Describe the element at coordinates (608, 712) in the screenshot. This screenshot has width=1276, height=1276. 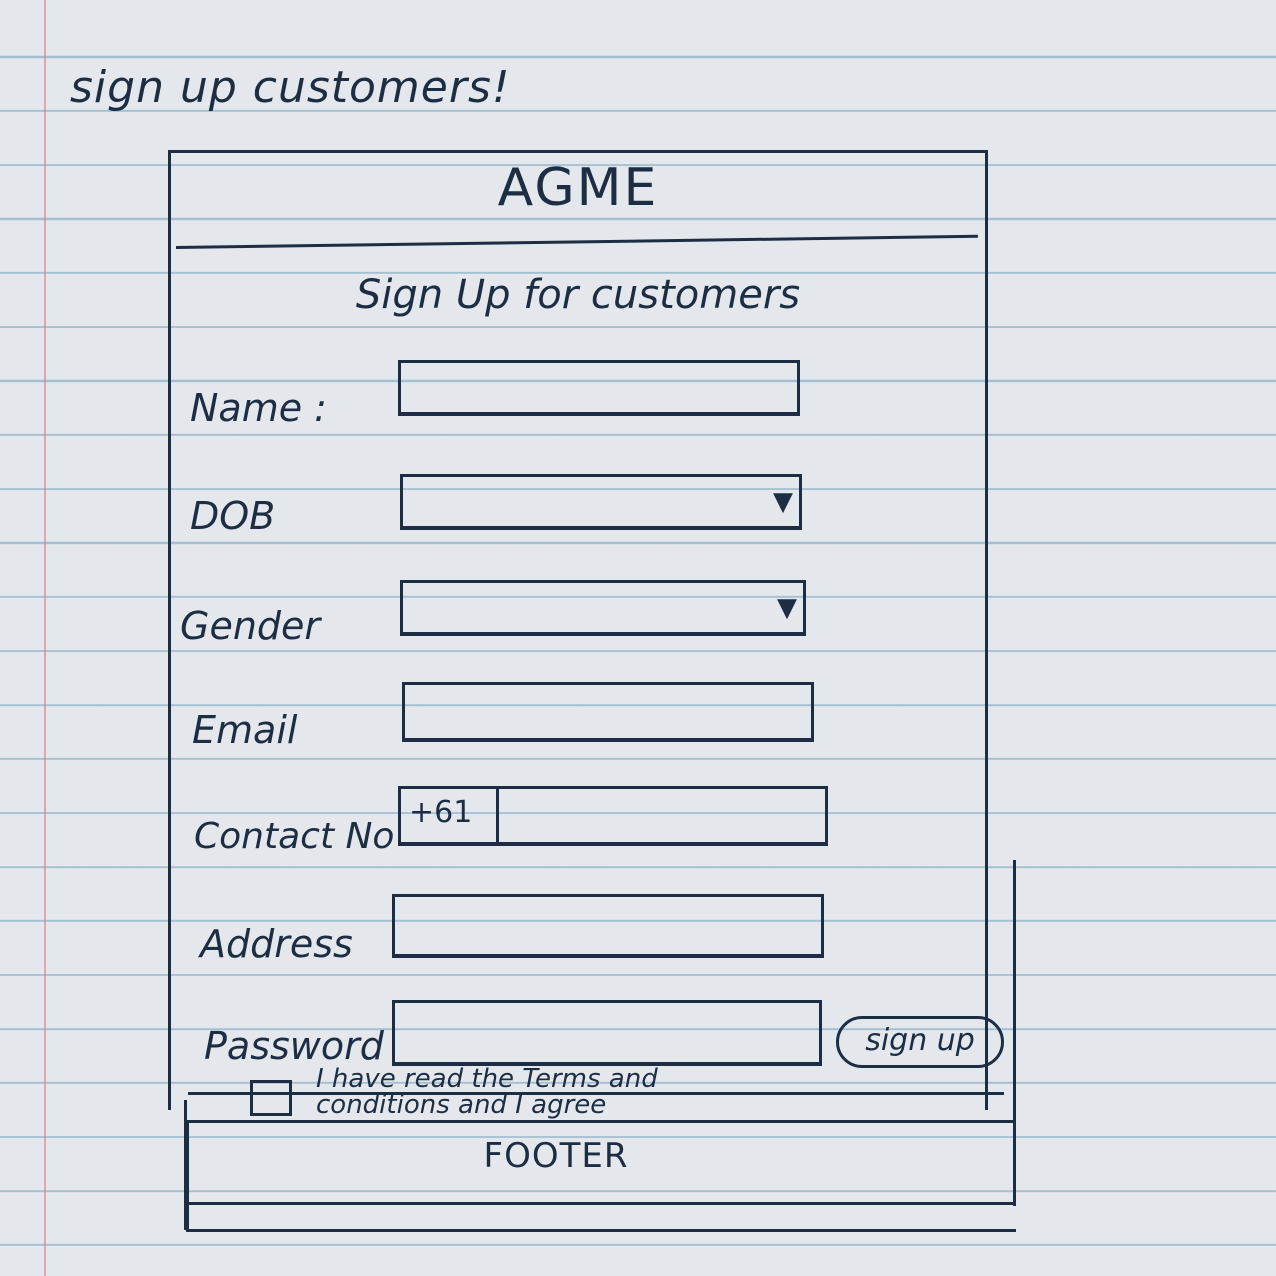
I see `email-input` at that location.